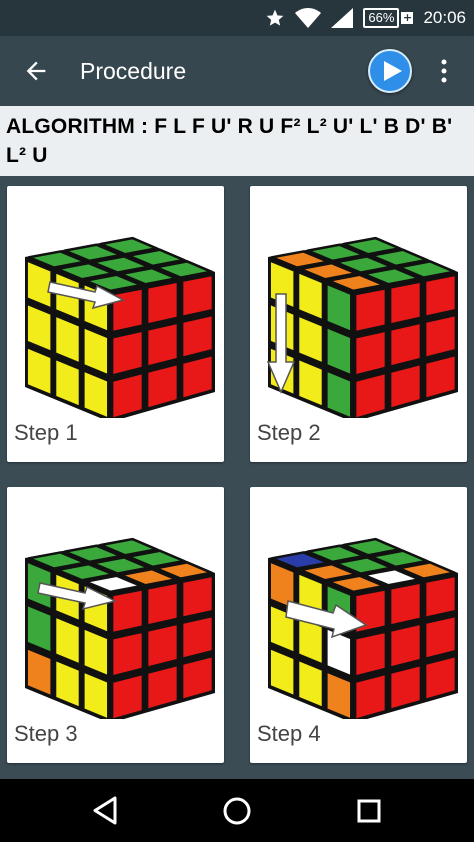  Describe the element at coordinates (444, 71) in the screenshot. I see `more-vert-icon` at that location.